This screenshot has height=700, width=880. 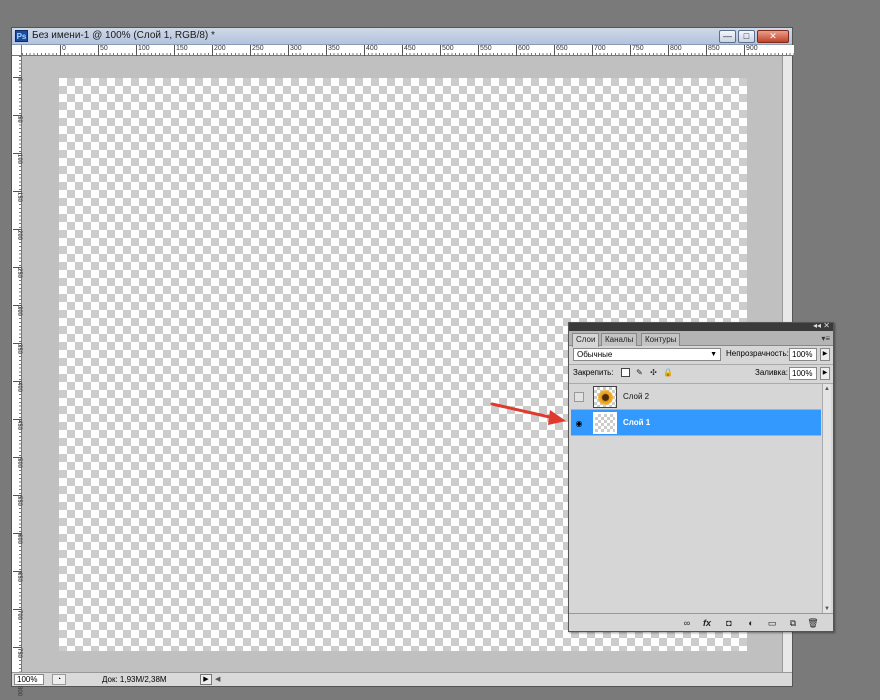 I want to click on blend-mode-value: Обычные, so click(x=595, y=354).